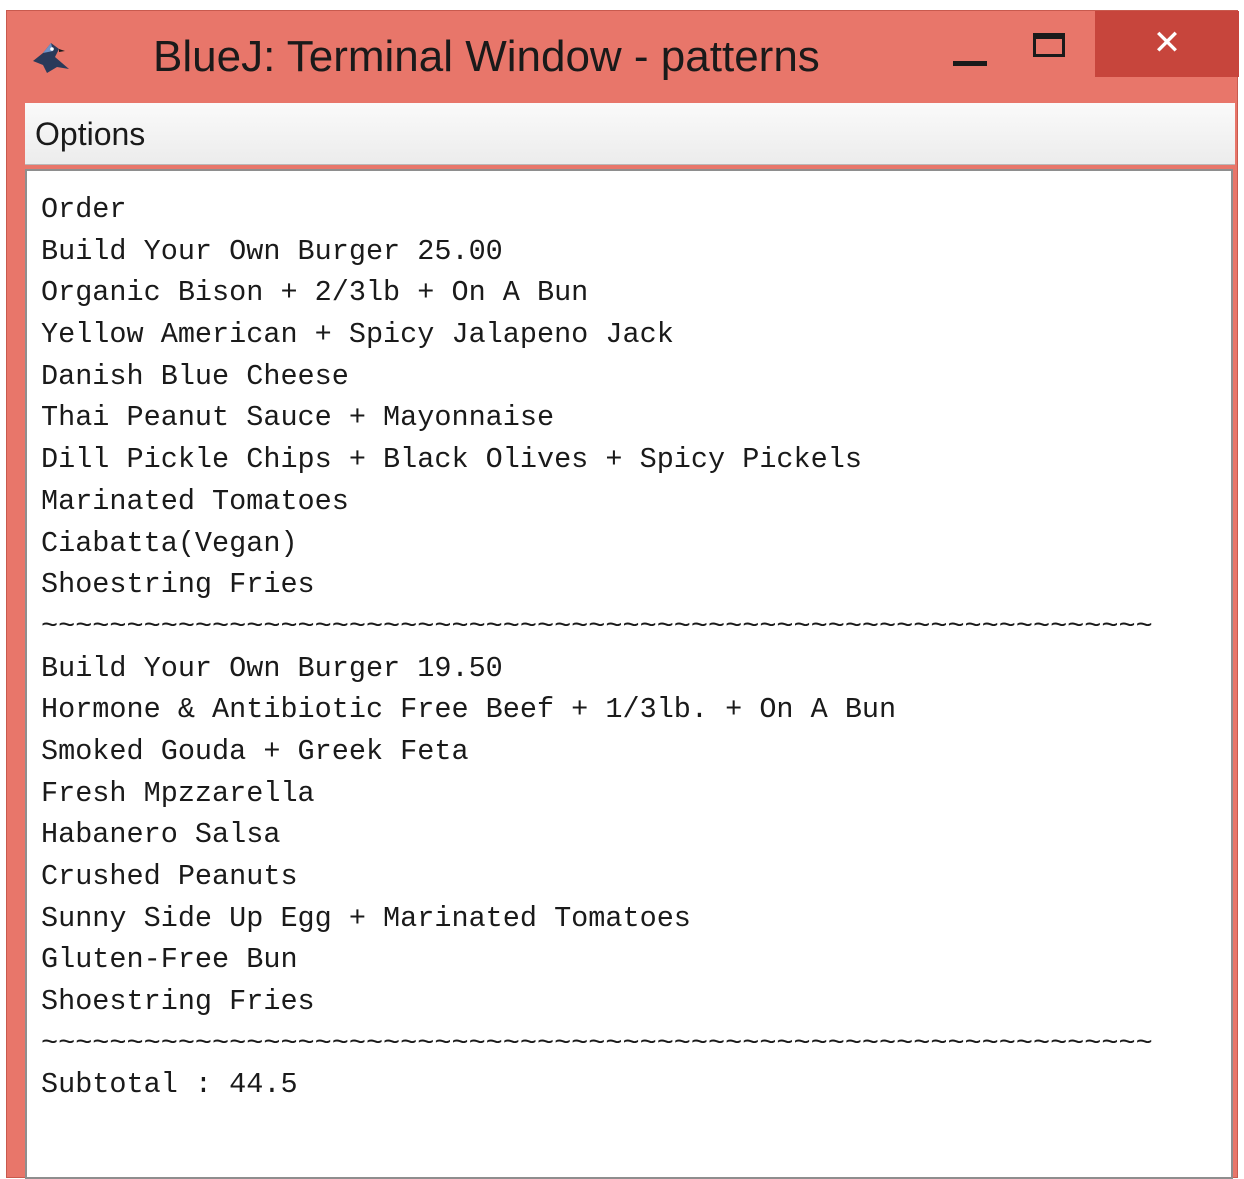 This screenshot has height=1179, width=1244. I want to click on maximize-icon, so click(1049, 45).